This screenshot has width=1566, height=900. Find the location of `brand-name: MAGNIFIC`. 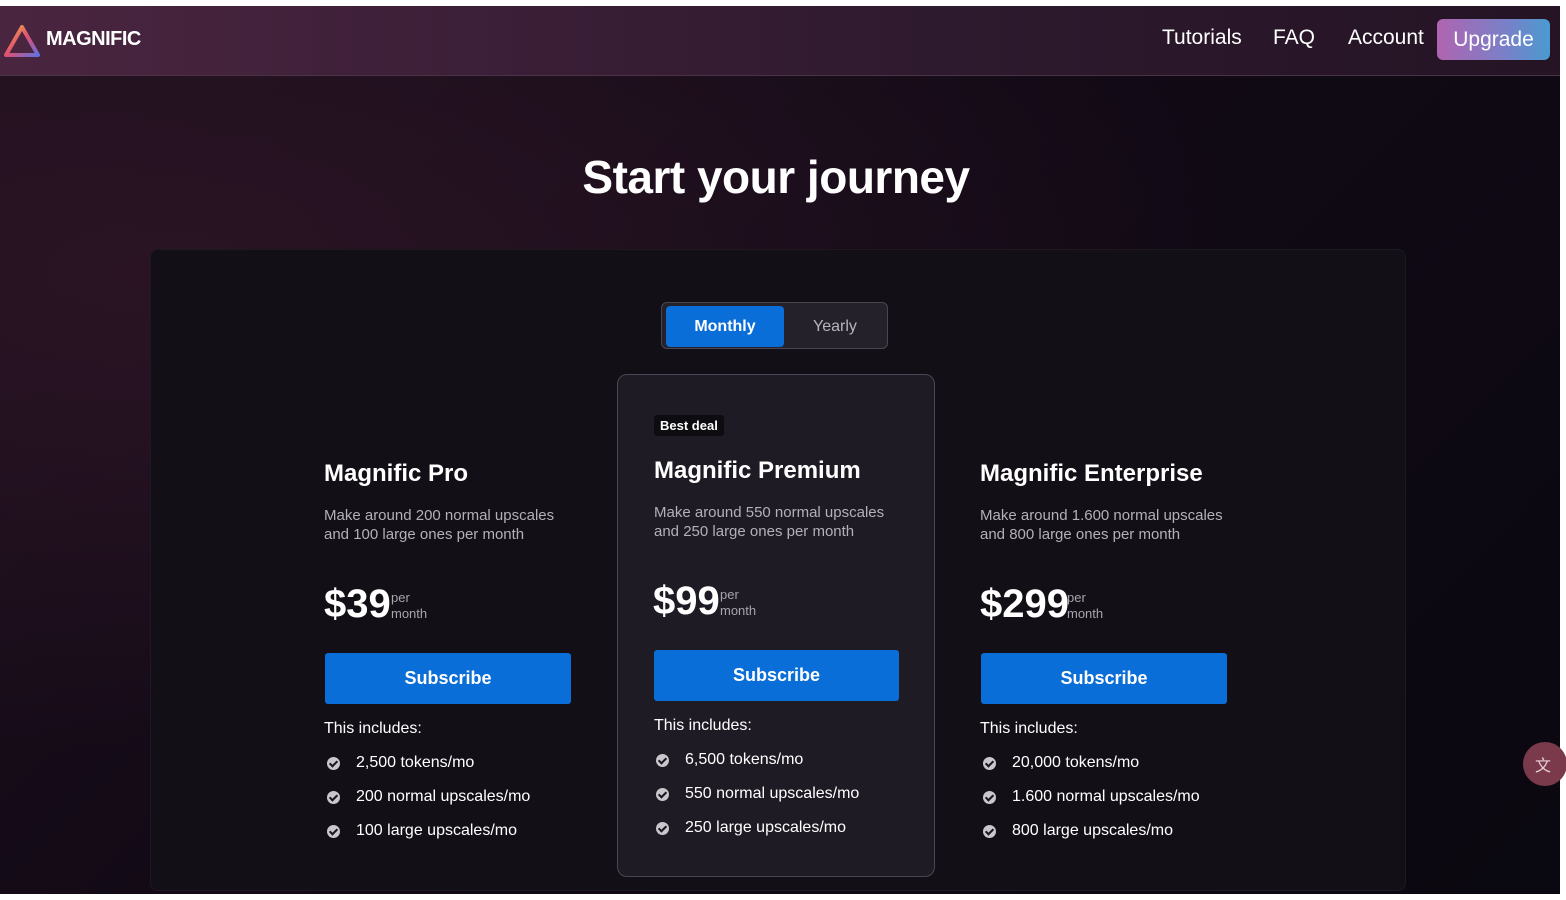

brand-name: MAGNIFIC is located at coordinates (93, 39).